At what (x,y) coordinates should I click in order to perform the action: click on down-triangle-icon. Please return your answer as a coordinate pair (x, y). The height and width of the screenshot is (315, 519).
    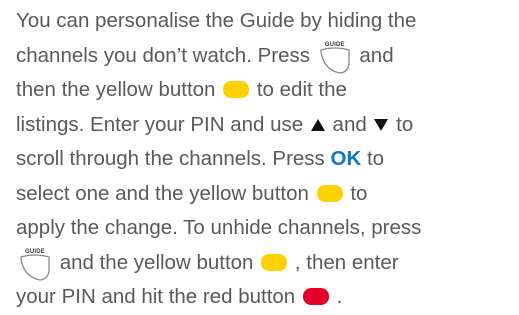
    Looking at the image, I should click on (381, 124).